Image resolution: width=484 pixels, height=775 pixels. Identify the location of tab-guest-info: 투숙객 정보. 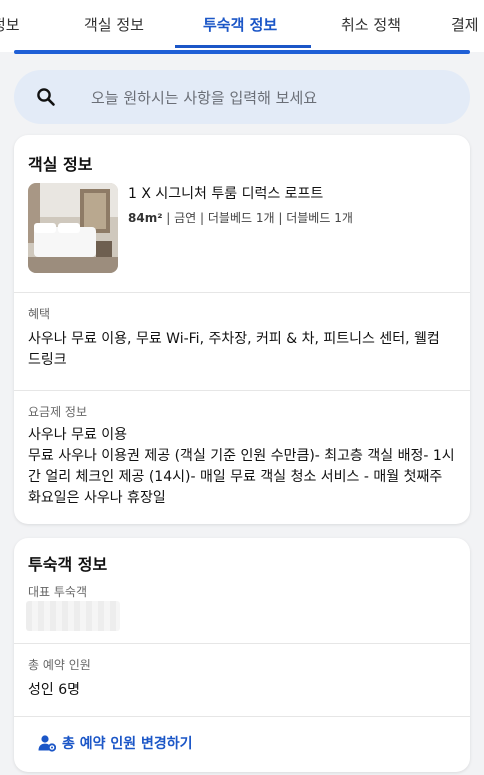
(240, 24).